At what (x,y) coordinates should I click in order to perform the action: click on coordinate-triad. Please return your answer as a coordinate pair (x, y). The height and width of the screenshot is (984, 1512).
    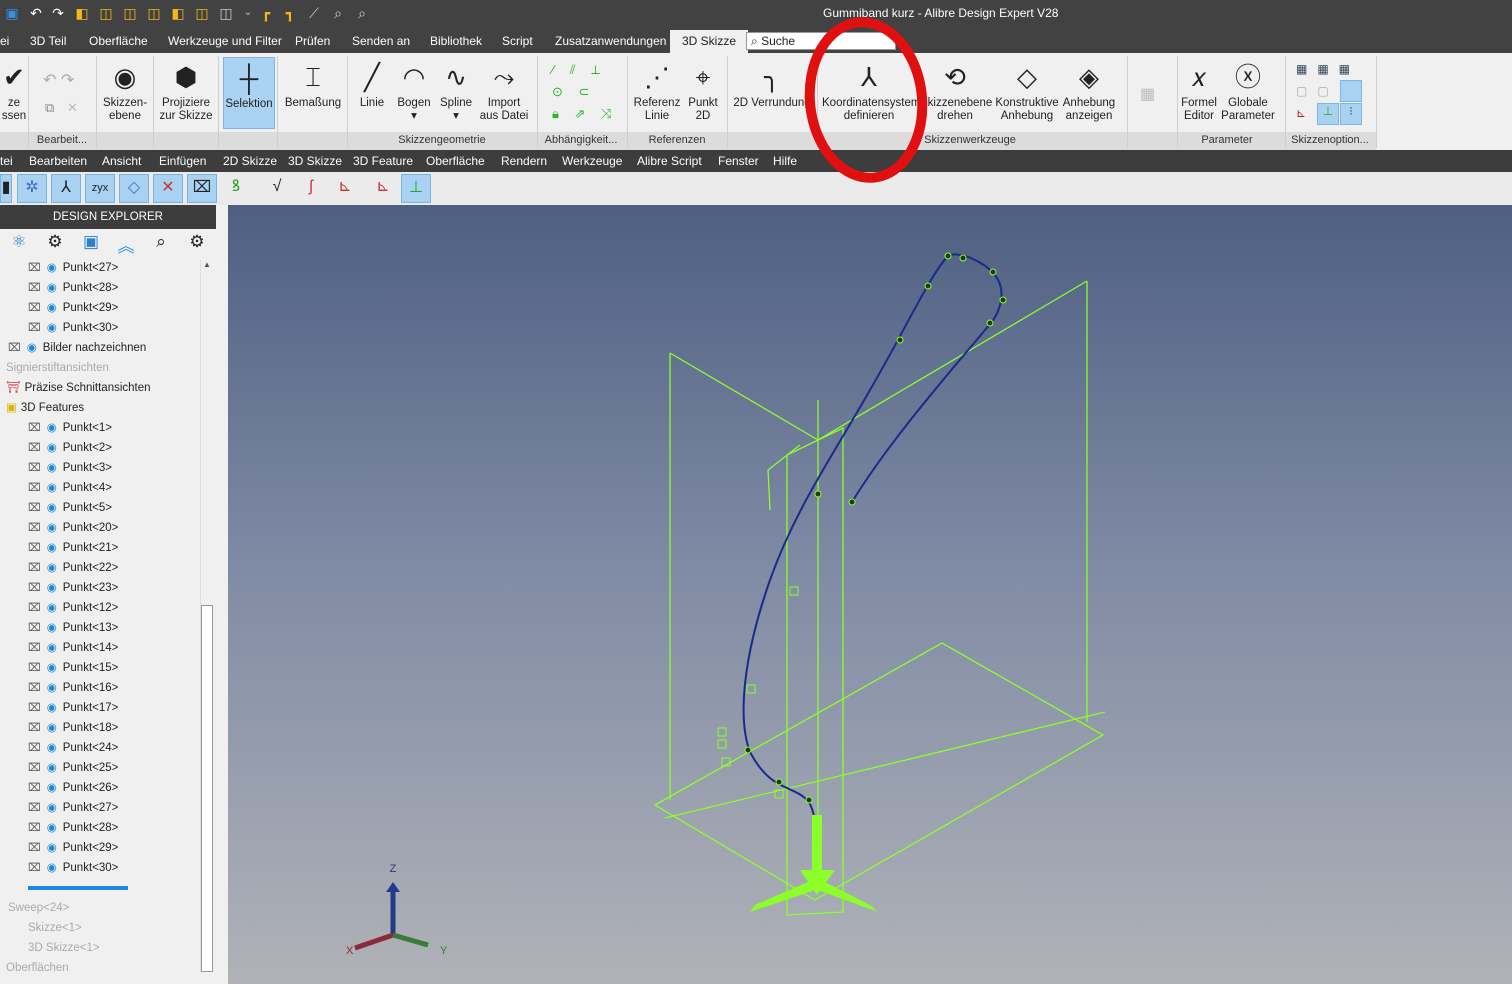
    Looking at the image, I should click on (391, 916).